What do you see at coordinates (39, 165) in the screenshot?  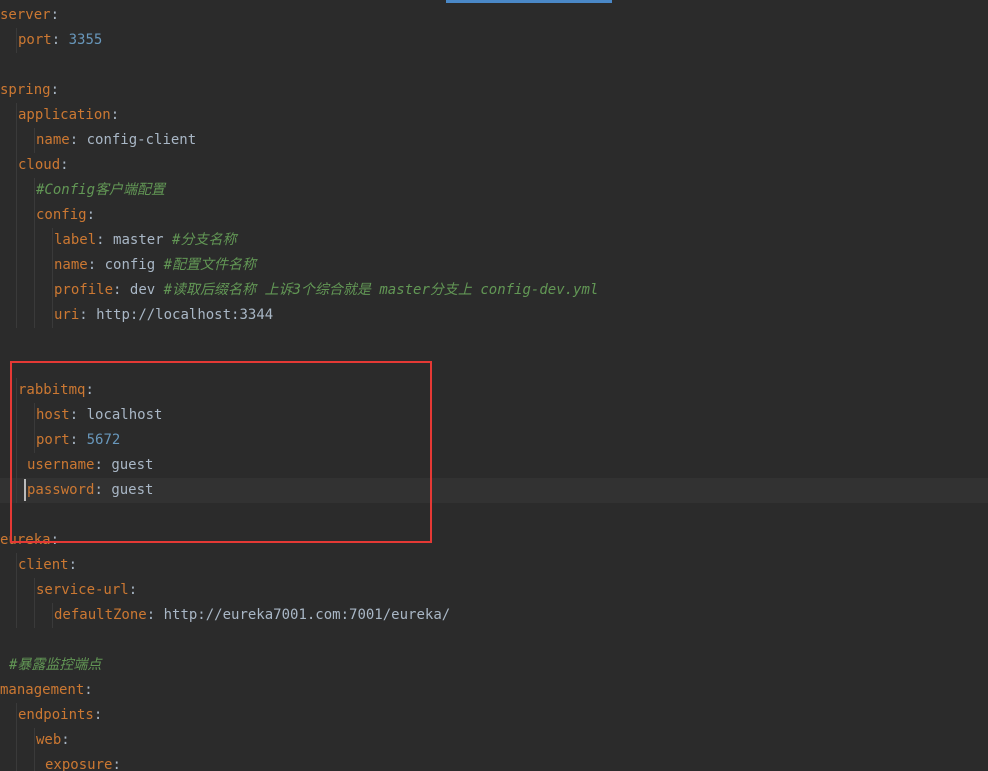 I see `yaml-key: cloud` at bounding box center [39, 165].